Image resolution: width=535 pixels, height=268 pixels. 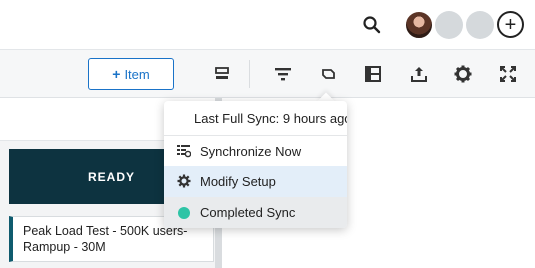 I want to click on completed-sync-label: Completed Sync, so click(x=248, y=212).